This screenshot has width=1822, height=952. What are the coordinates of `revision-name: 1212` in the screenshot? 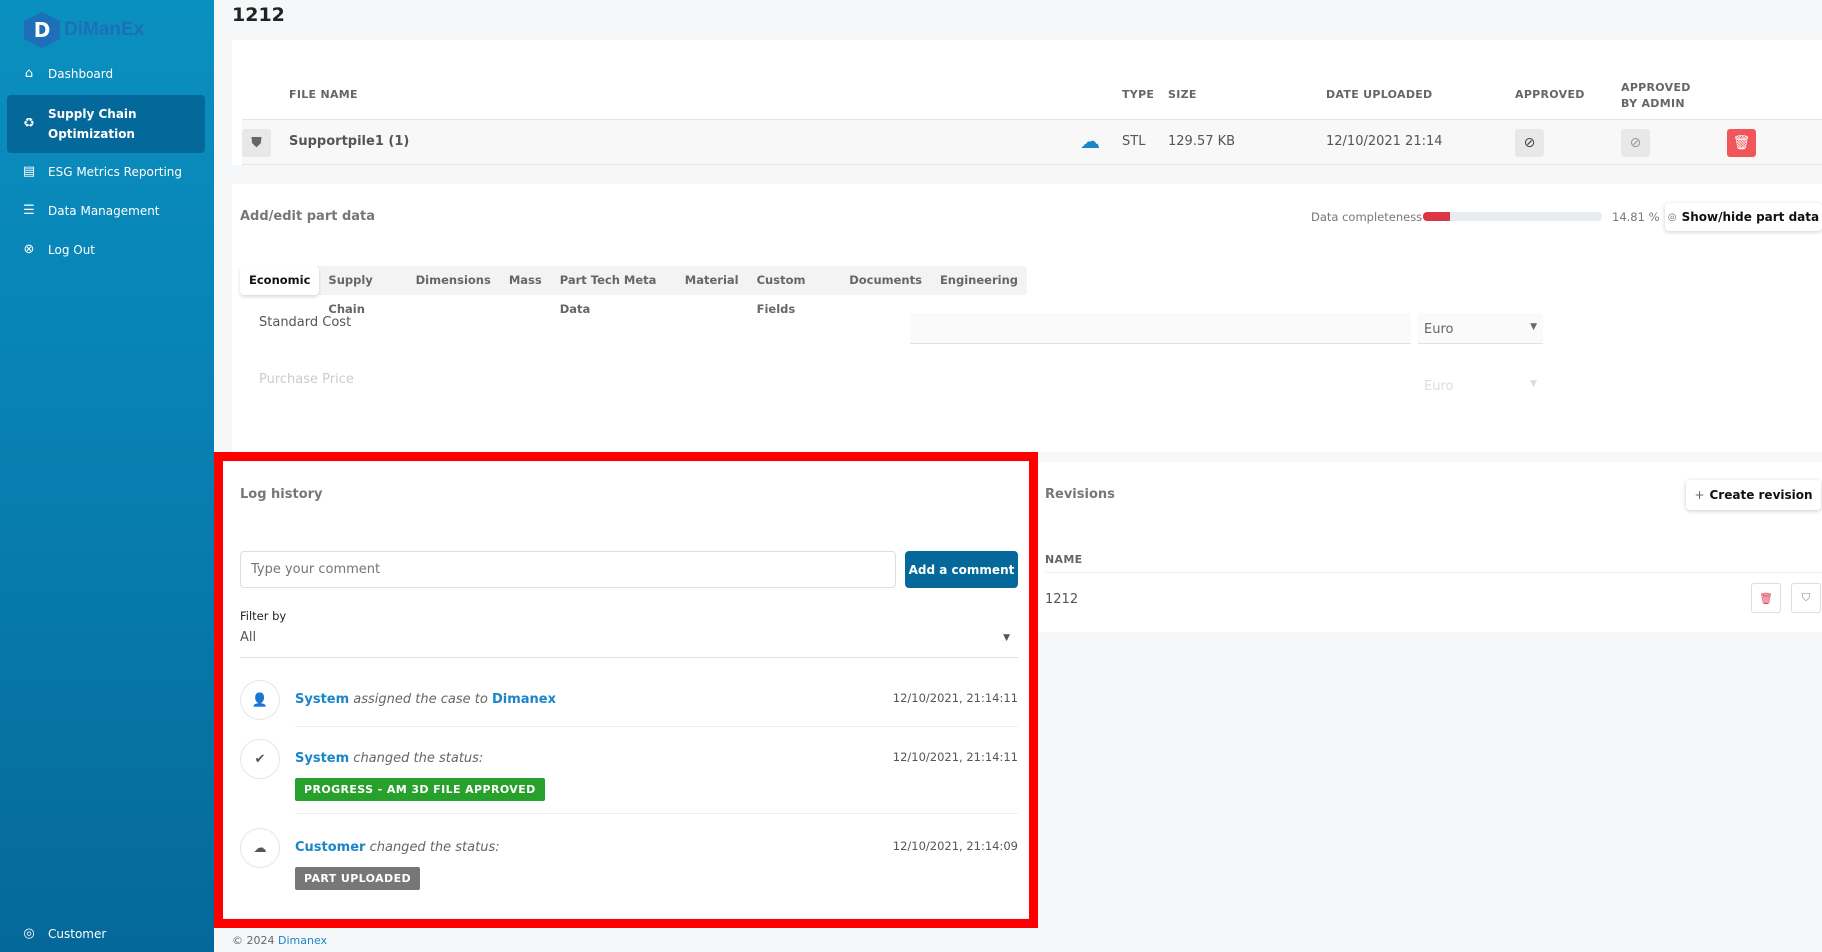 It's located at (1062, 599).